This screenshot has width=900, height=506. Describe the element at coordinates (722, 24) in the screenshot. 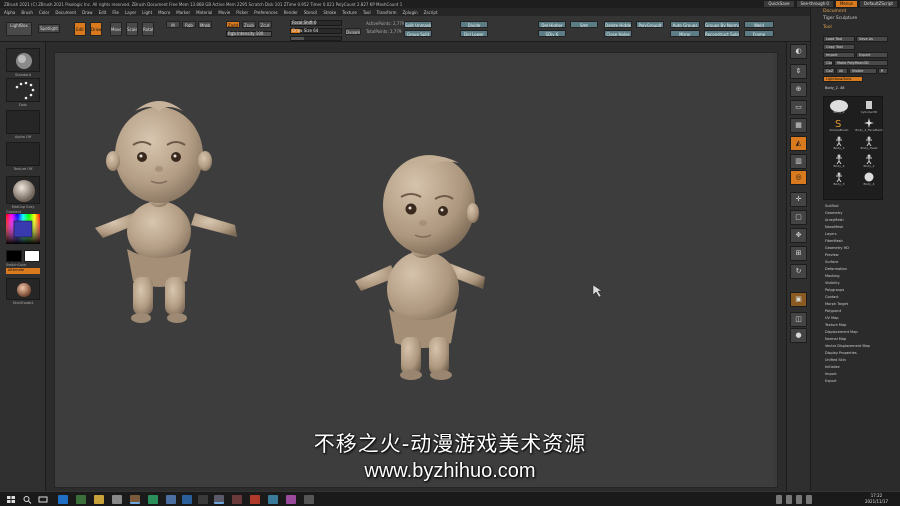

I see `groups-by-normals-button: Groups By Normals` at that location.